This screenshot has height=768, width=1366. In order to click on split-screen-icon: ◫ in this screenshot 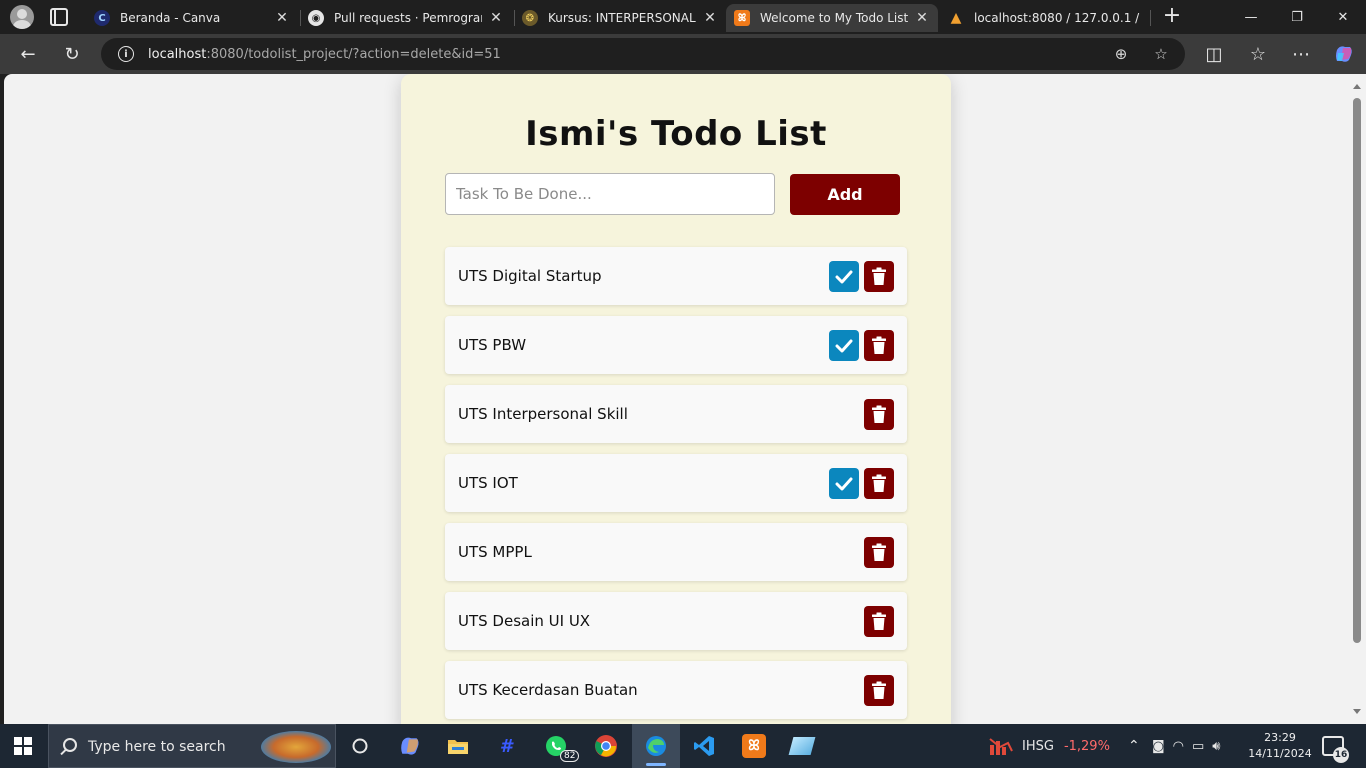, I will do `click(1214, 54)`.